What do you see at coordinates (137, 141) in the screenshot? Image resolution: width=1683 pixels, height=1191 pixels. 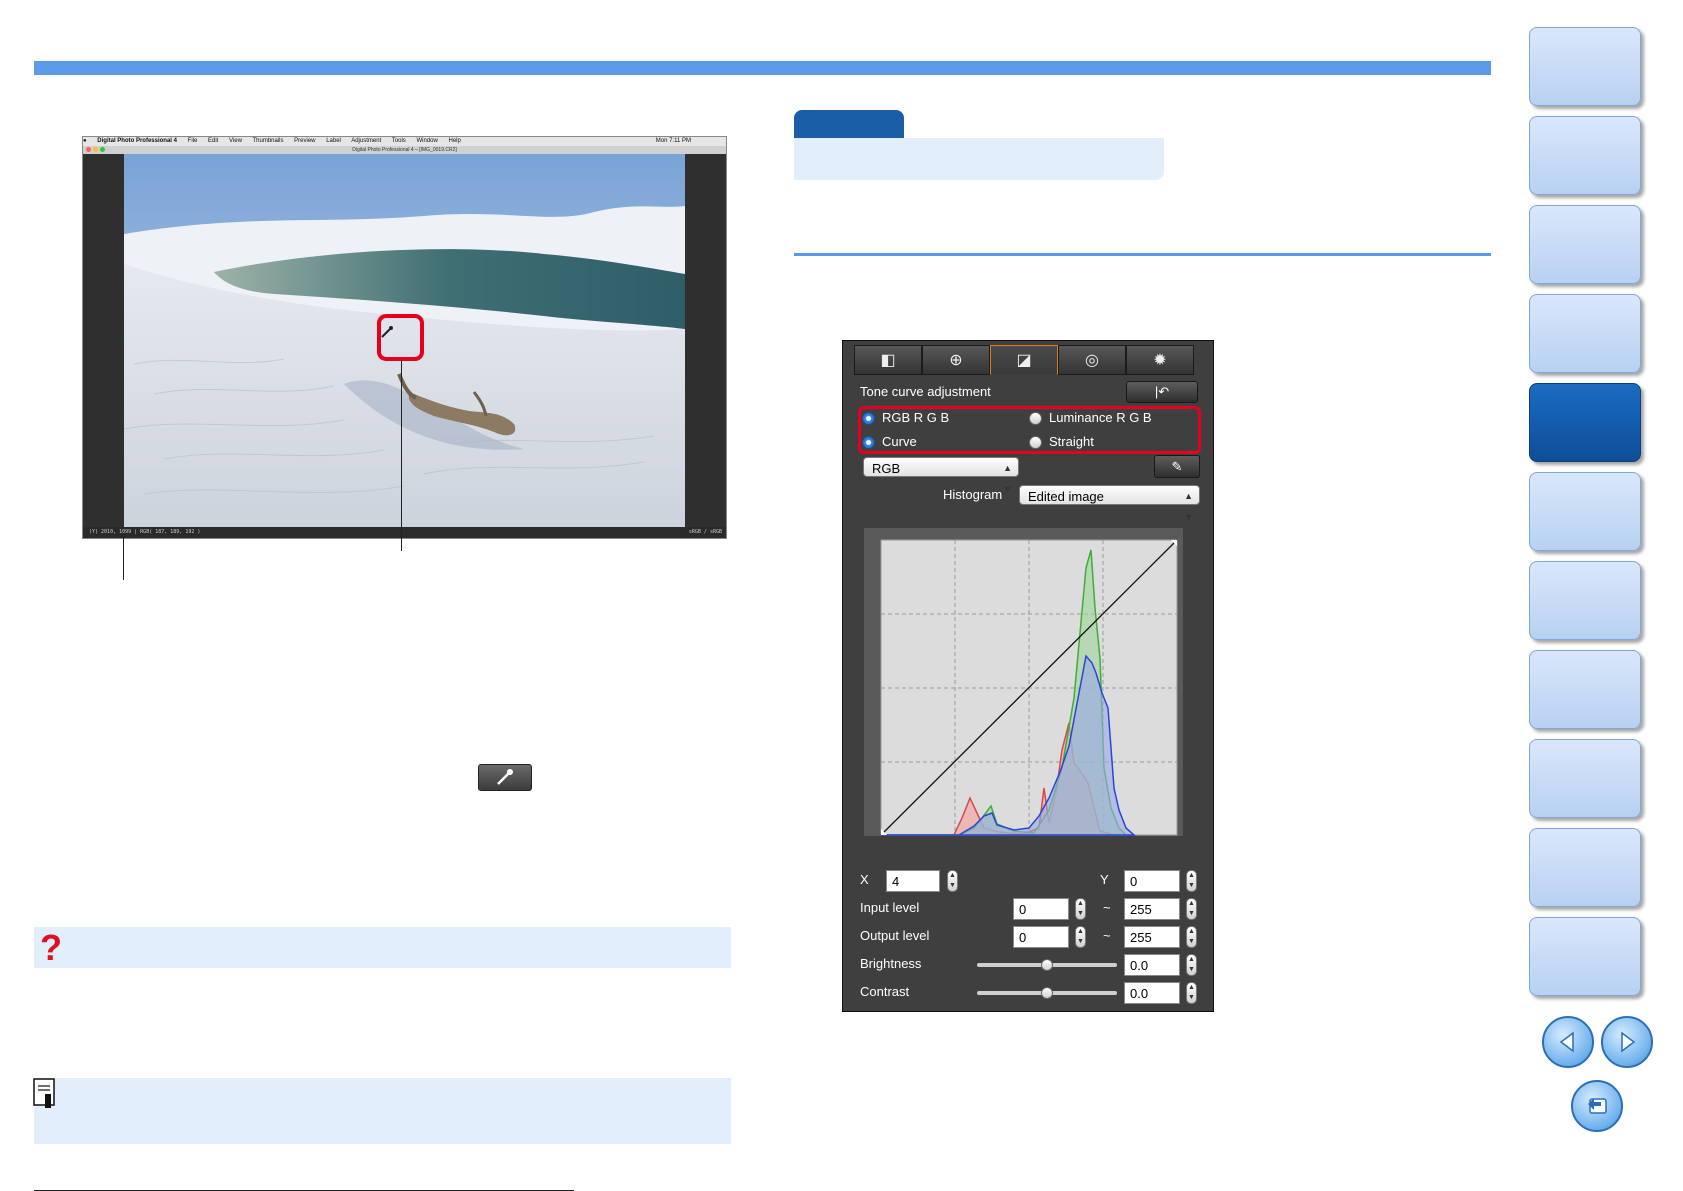 I see `menu-app-name: Digital Photo Professional 4` at bounding box center [137, 141].